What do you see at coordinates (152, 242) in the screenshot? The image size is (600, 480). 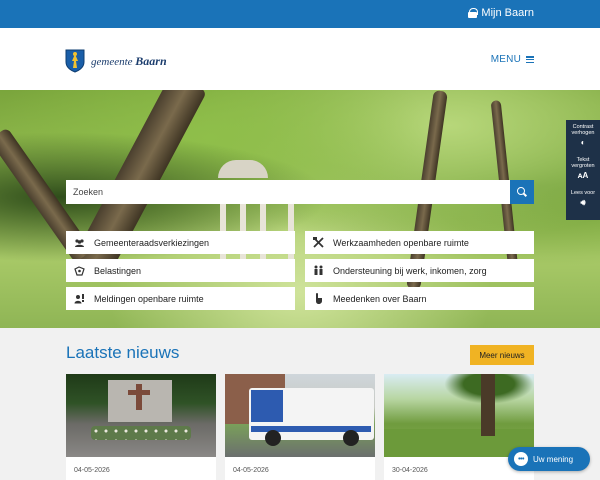 I see `quick-link-label: Gemeenteraadsverkiezingen` at bounding box center [152, 242].